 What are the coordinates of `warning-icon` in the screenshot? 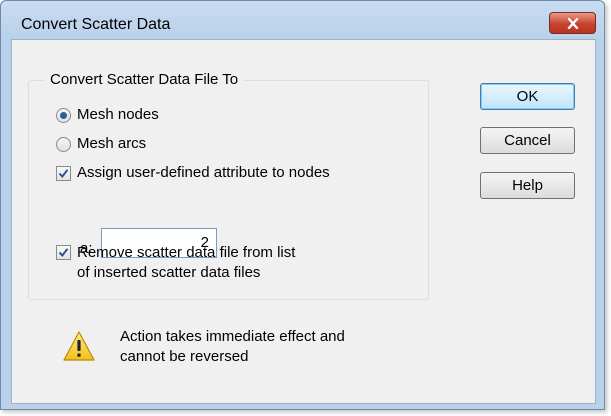 It's located at (79, 348).